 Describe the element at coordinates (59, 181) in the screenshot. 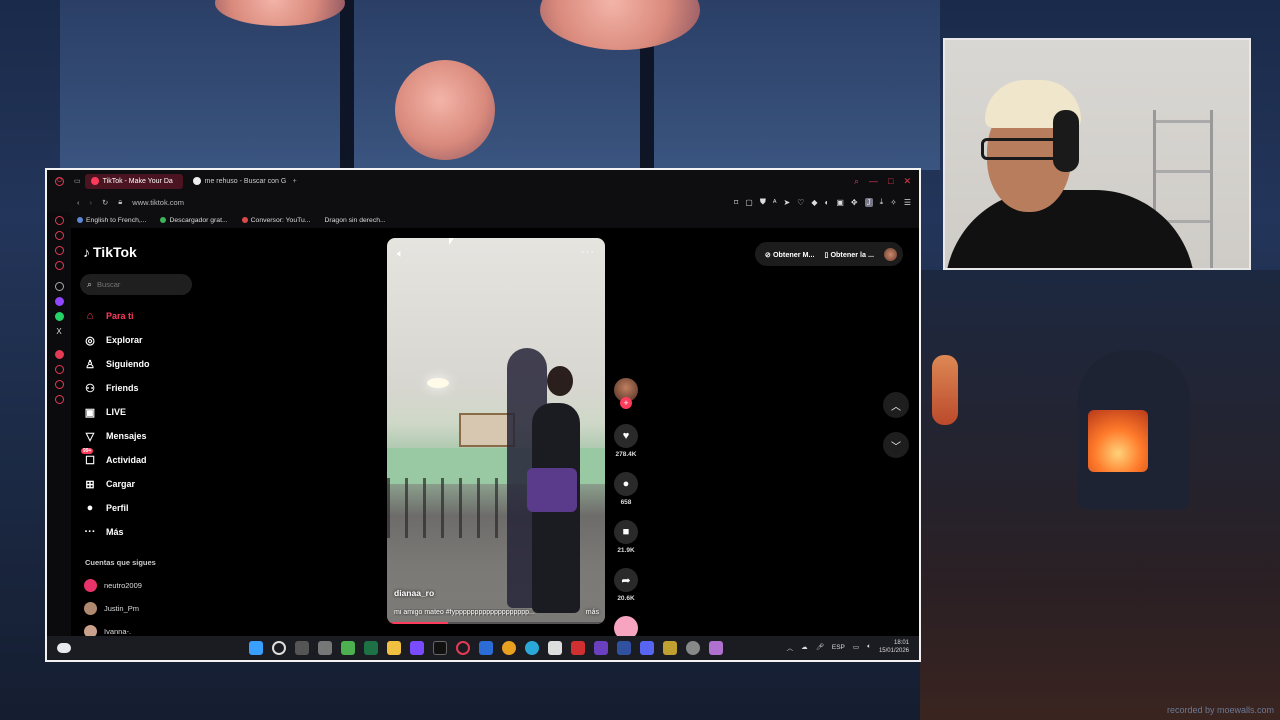

I see `opera-logo-icon: O` at that location.